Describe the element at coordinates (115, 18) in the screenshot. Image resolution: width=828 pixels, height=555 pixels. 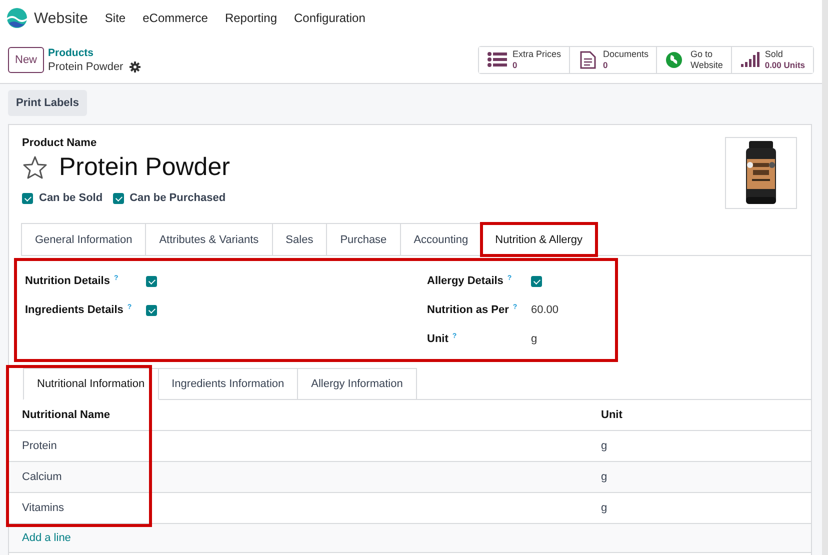
I see `menu-item: Site` at that location.